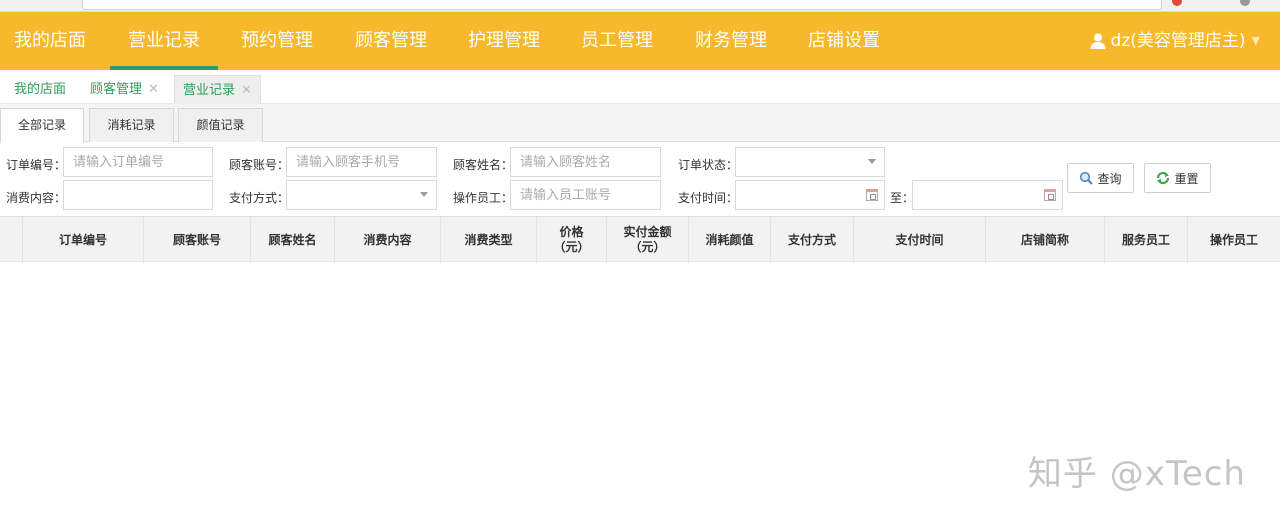  I want to click on column-label: 消费类型, so click(488, 239).